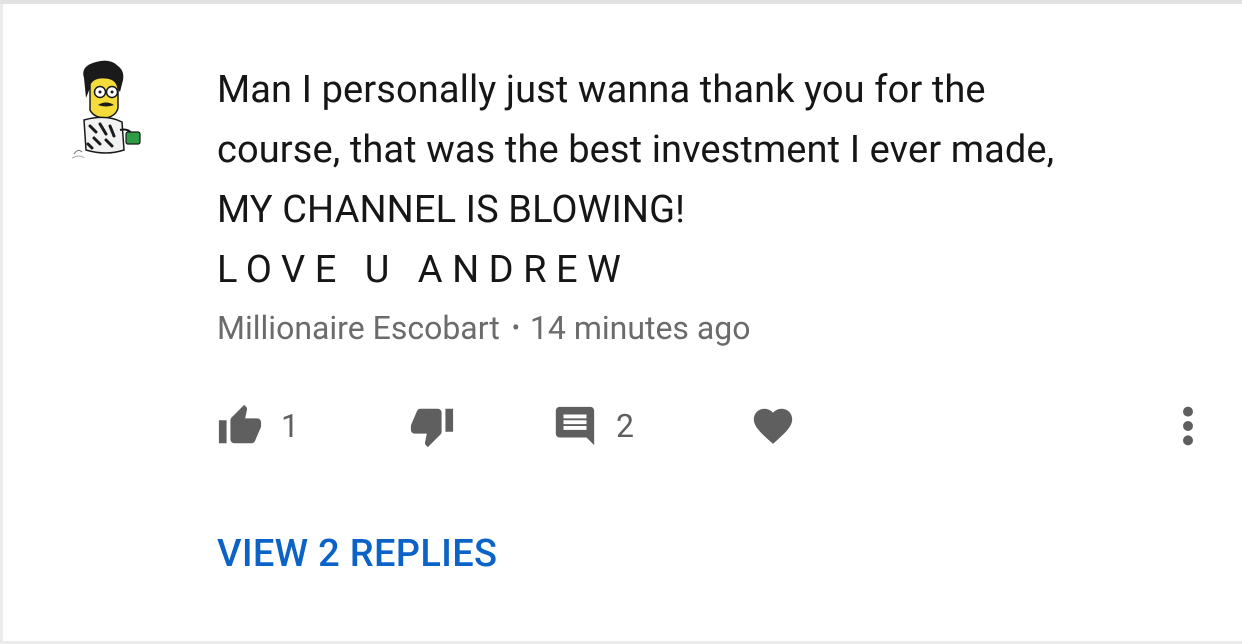  I want to click on dislike-button, so click(432, 426).